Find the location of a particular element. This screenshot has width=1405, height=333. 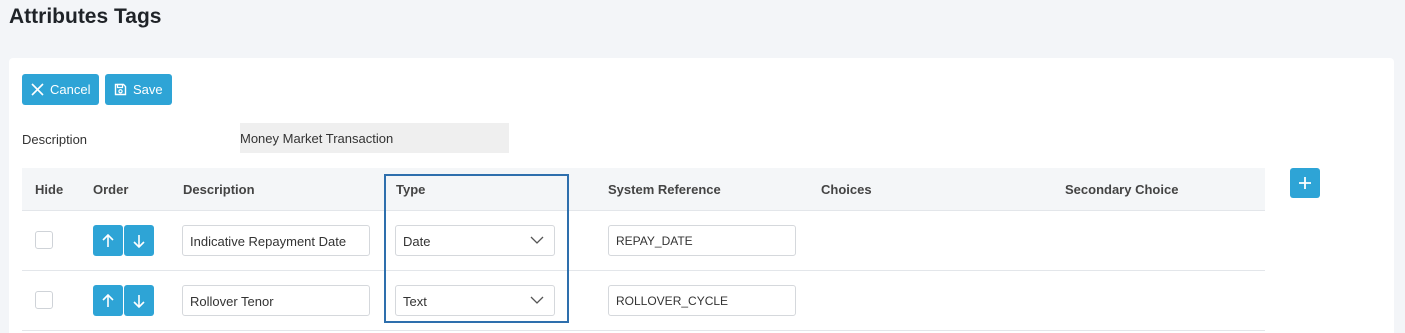

save-label: Save is located at coordinates (148, 89).